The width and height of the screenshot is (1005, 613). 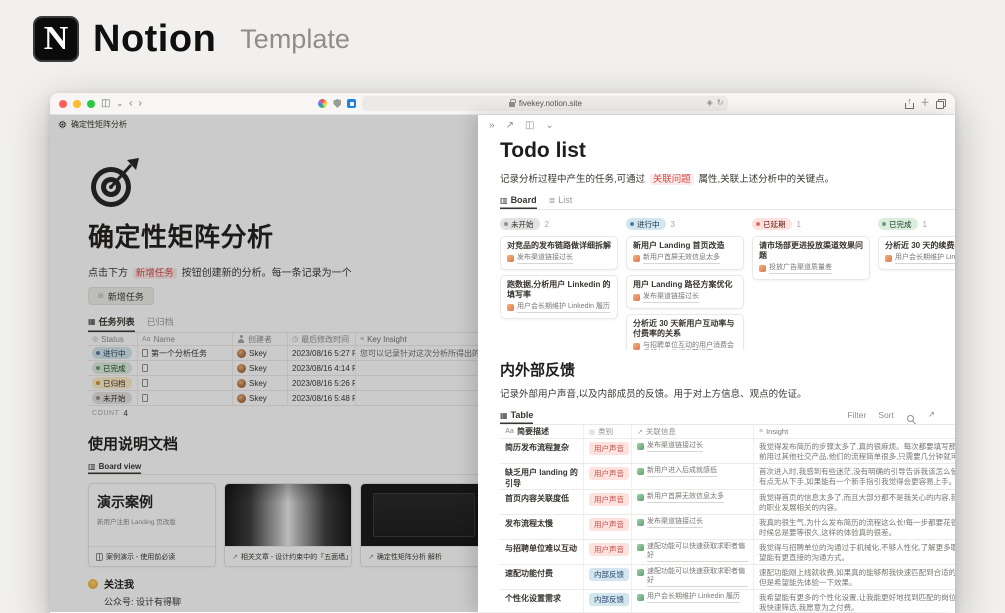 What do you see at coordinates (283, 235) in the screenshot?
I see `page-title: 确定性矩阵分析` at bounding box center [283, 235].